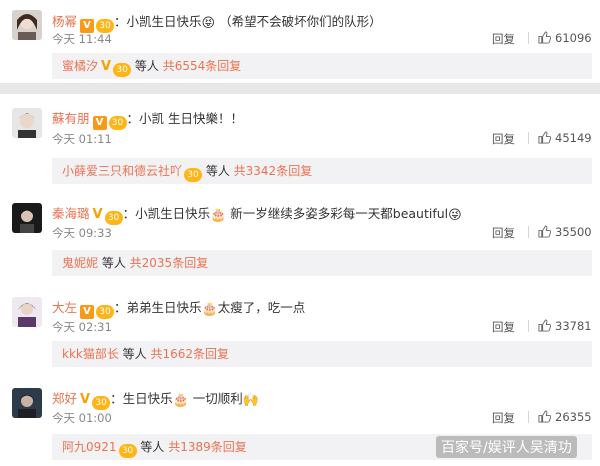 This screenshot has height=466, width=600. I want to click on username: 大左, so click(64, 307).